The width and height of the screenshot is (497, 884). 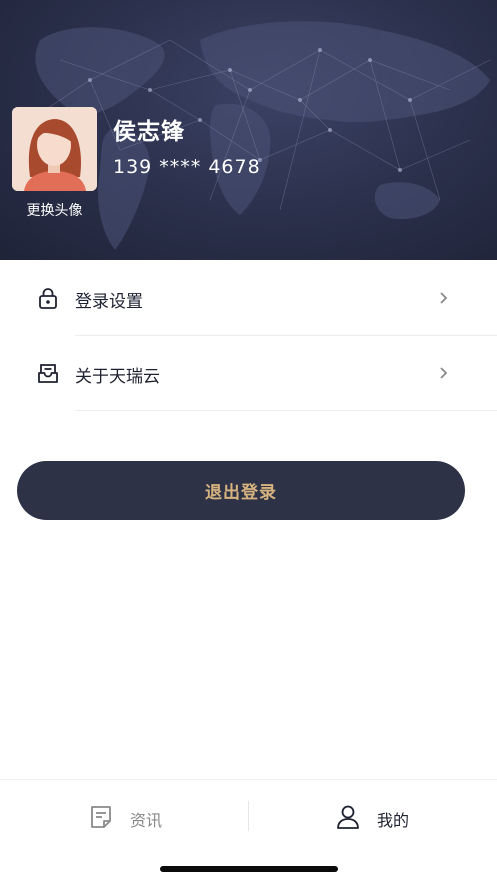 What do you see at coordinates (48, 298) in the screenshot?
I see `lock-icon` at bounding box center [48, 298].